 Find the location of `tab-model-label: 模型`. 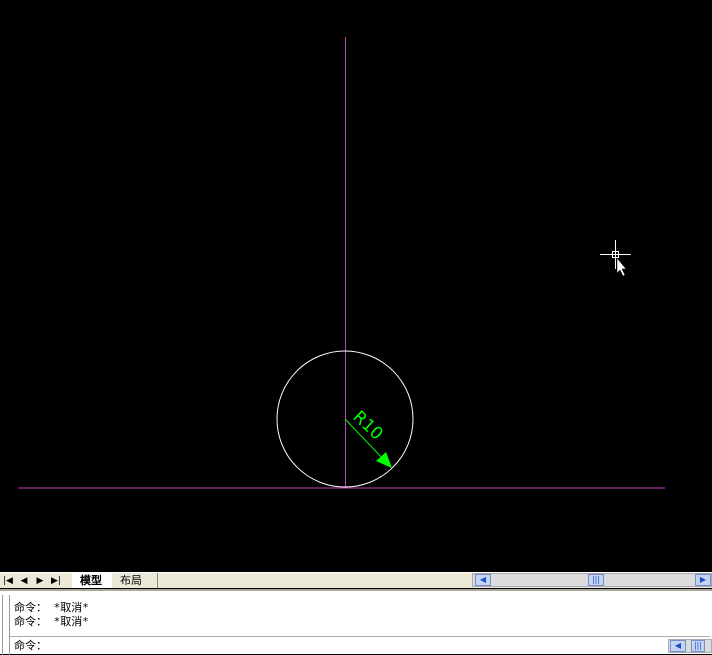

tab-model-label: 模型 is located at coordinates (91, 580).